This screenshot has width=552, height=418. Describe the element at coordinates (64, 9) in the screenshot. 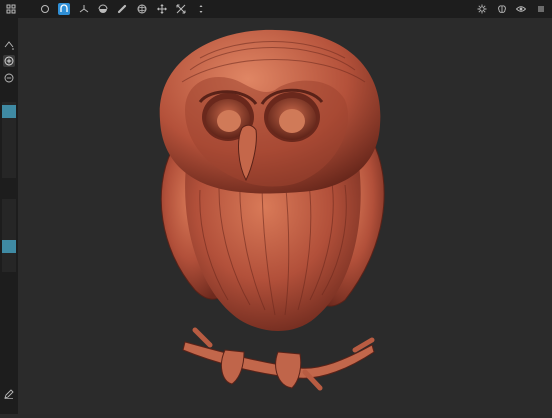

I see `brush-icon` at that location.